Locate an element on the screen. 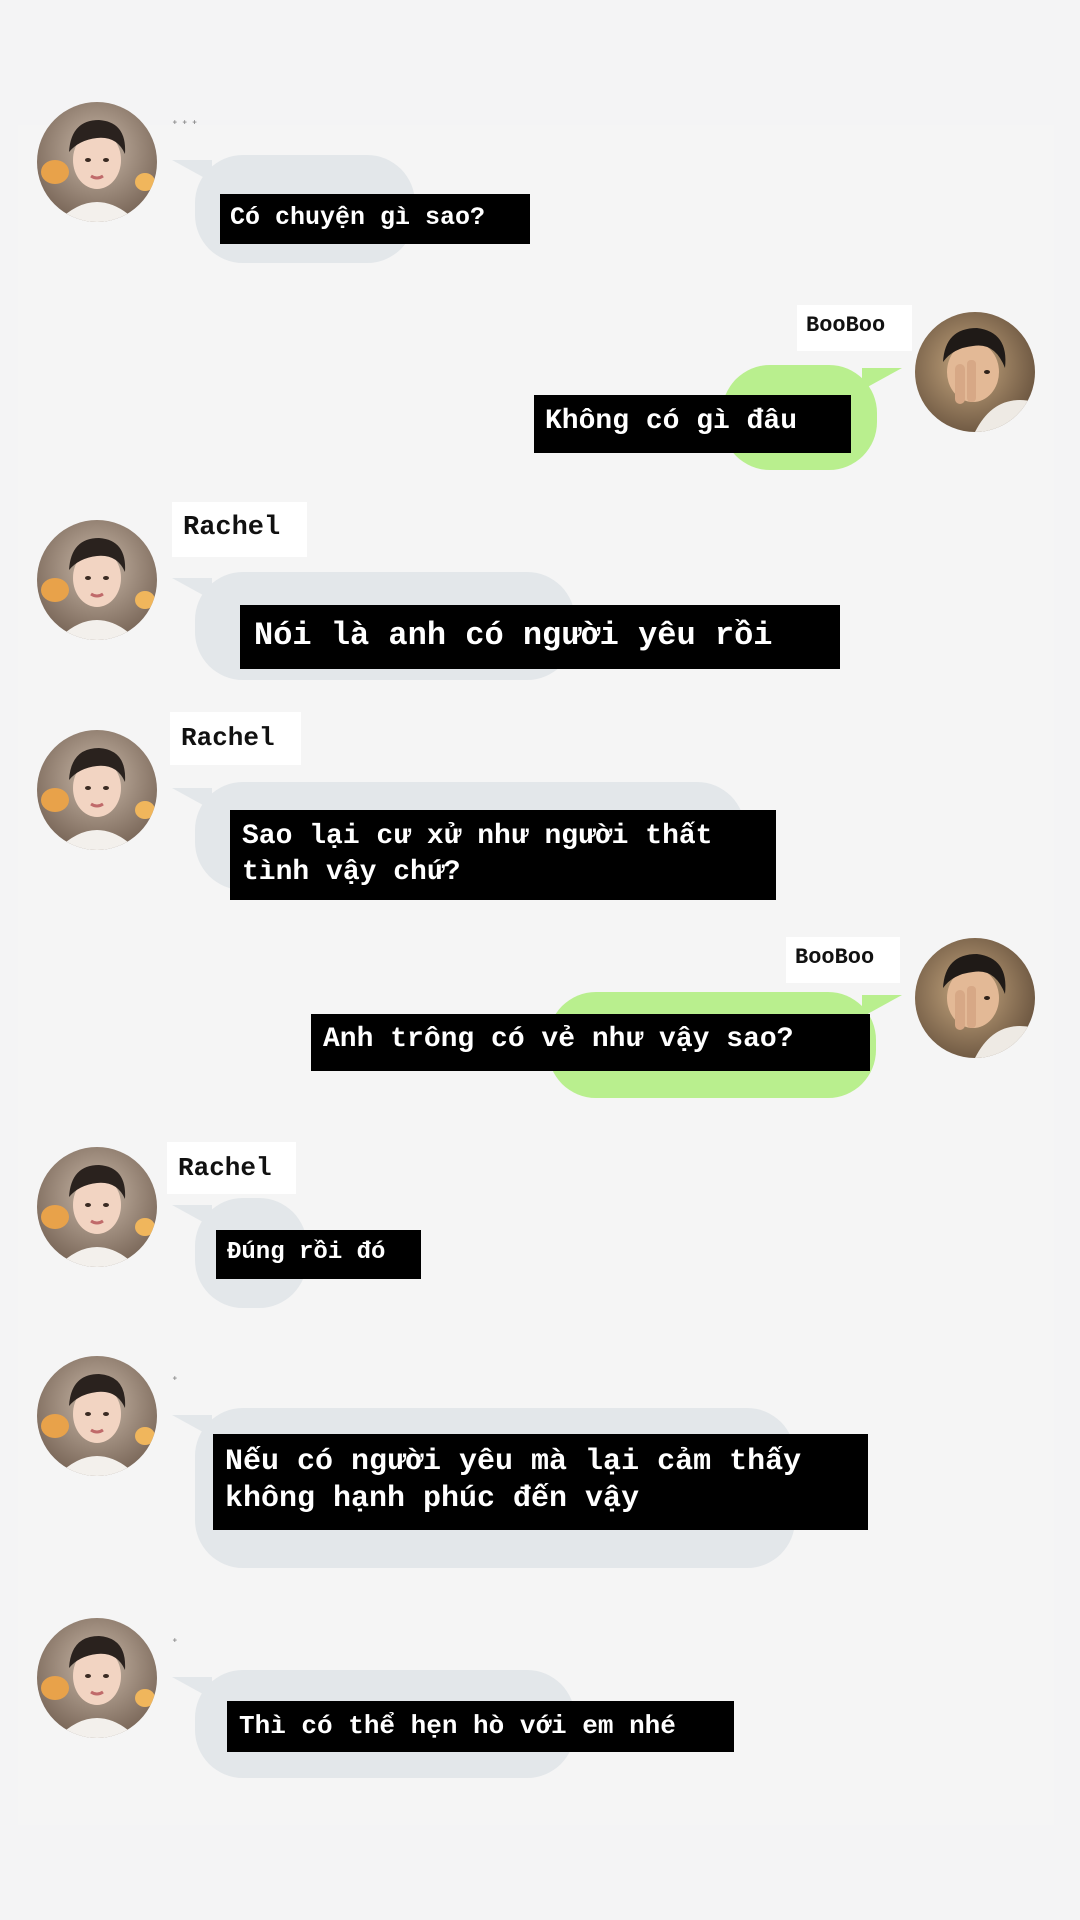 This screenshot has width=1080, height=1920. message-text: Anh trông có vẻ như vậy sao? is located at coordinates (590, 1042).